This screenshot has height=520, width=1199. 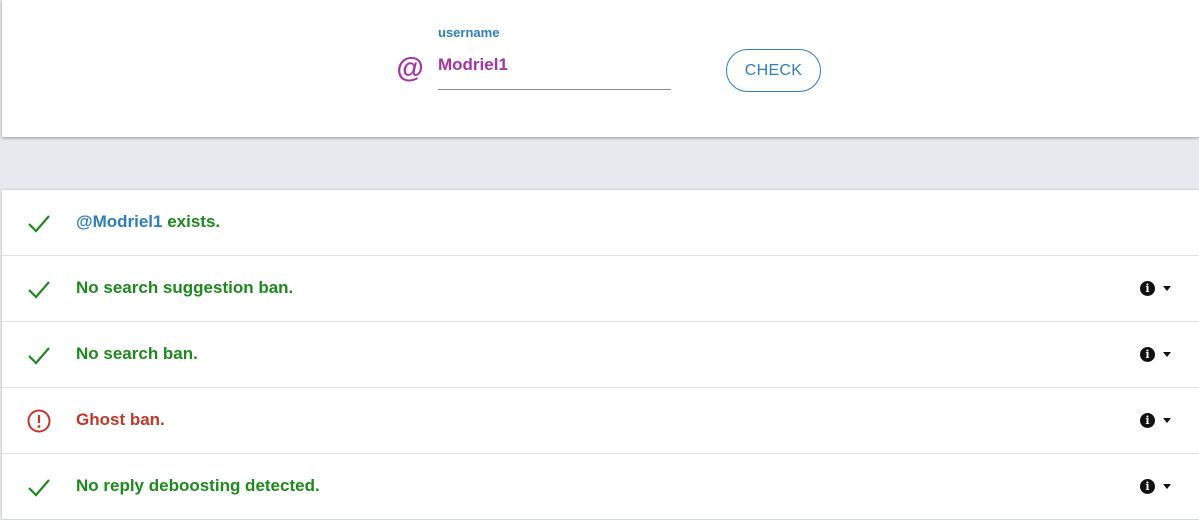 What do you see at coordinates (600, 421) in the screenshot?
I see `result-row-ghost-ban: Ghost ban. i` at bounding box center [600, 421].